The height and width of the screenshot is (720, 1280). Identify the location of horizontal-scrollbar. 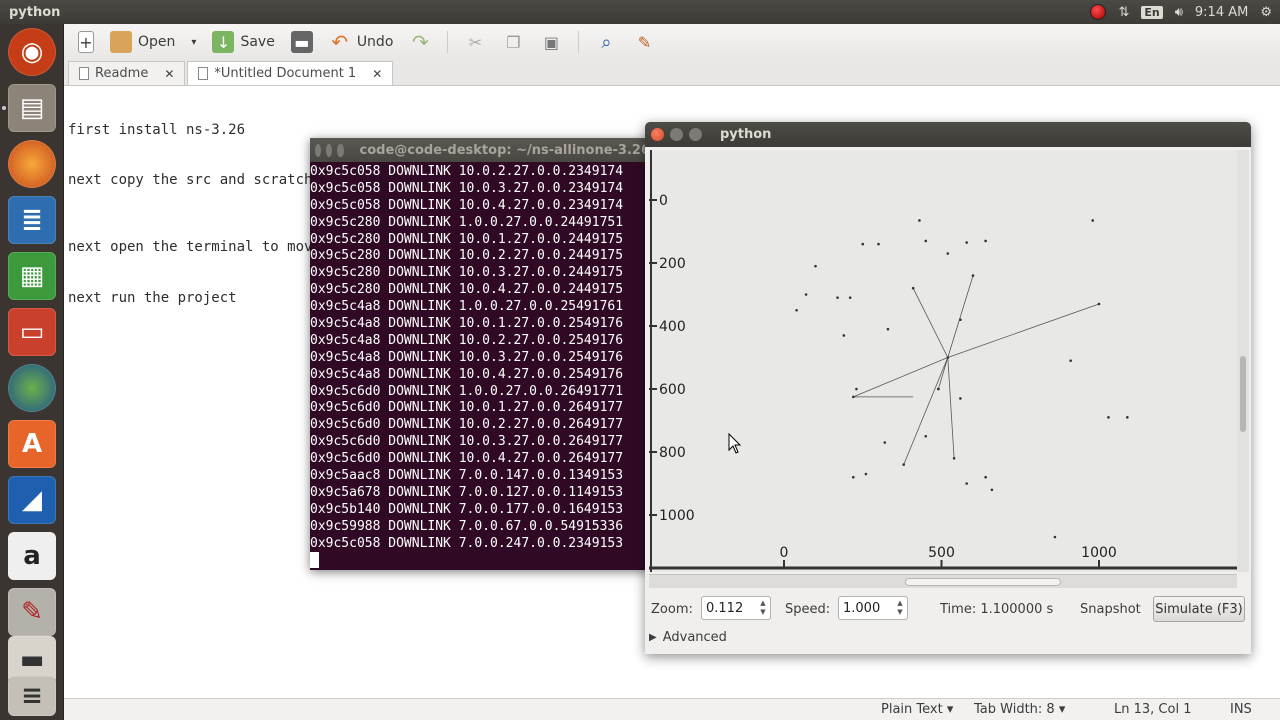
(943, 581).